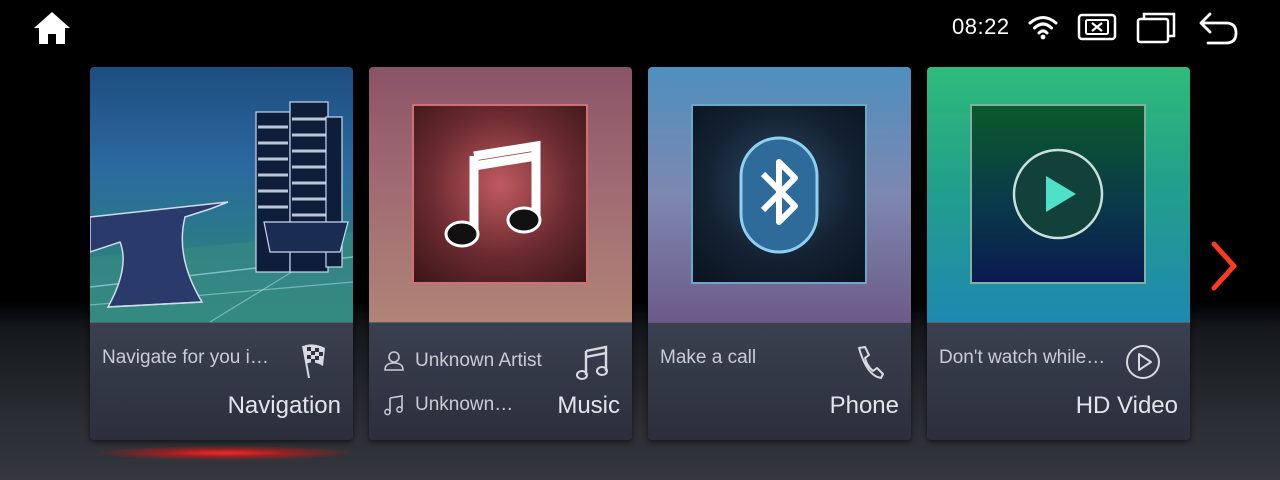  Describe the element at coordinates (394, 361) in the screenshot. I see `person-icon` at that location.